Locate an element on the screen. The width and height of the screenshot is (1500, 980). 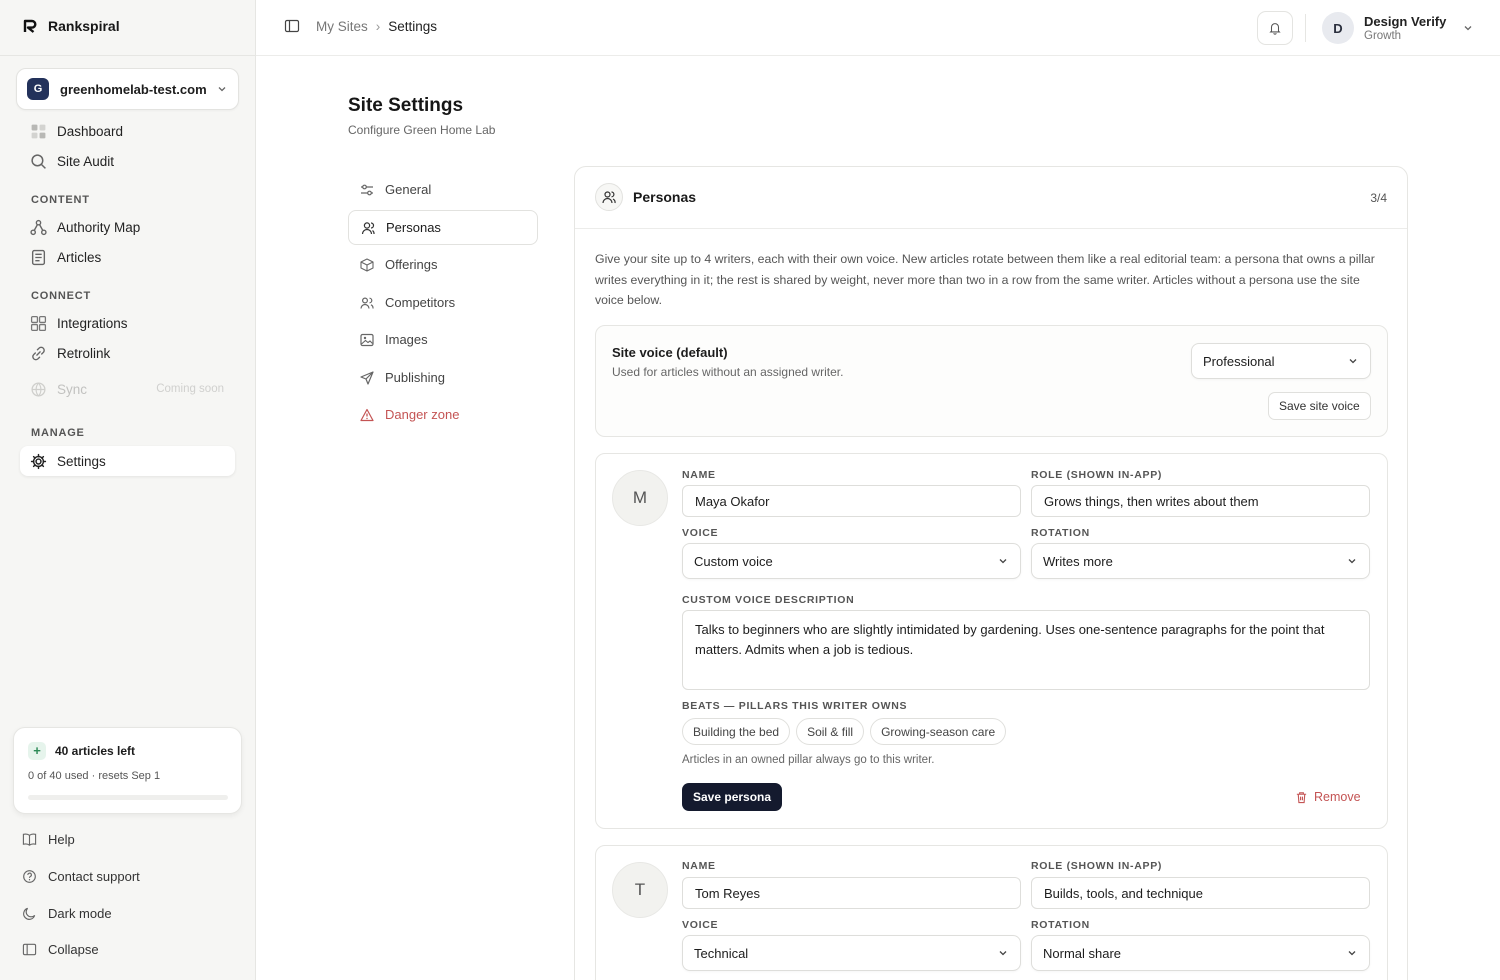
sidebar-item-site-audit: Site Audit is located at coordinates (127, 161).